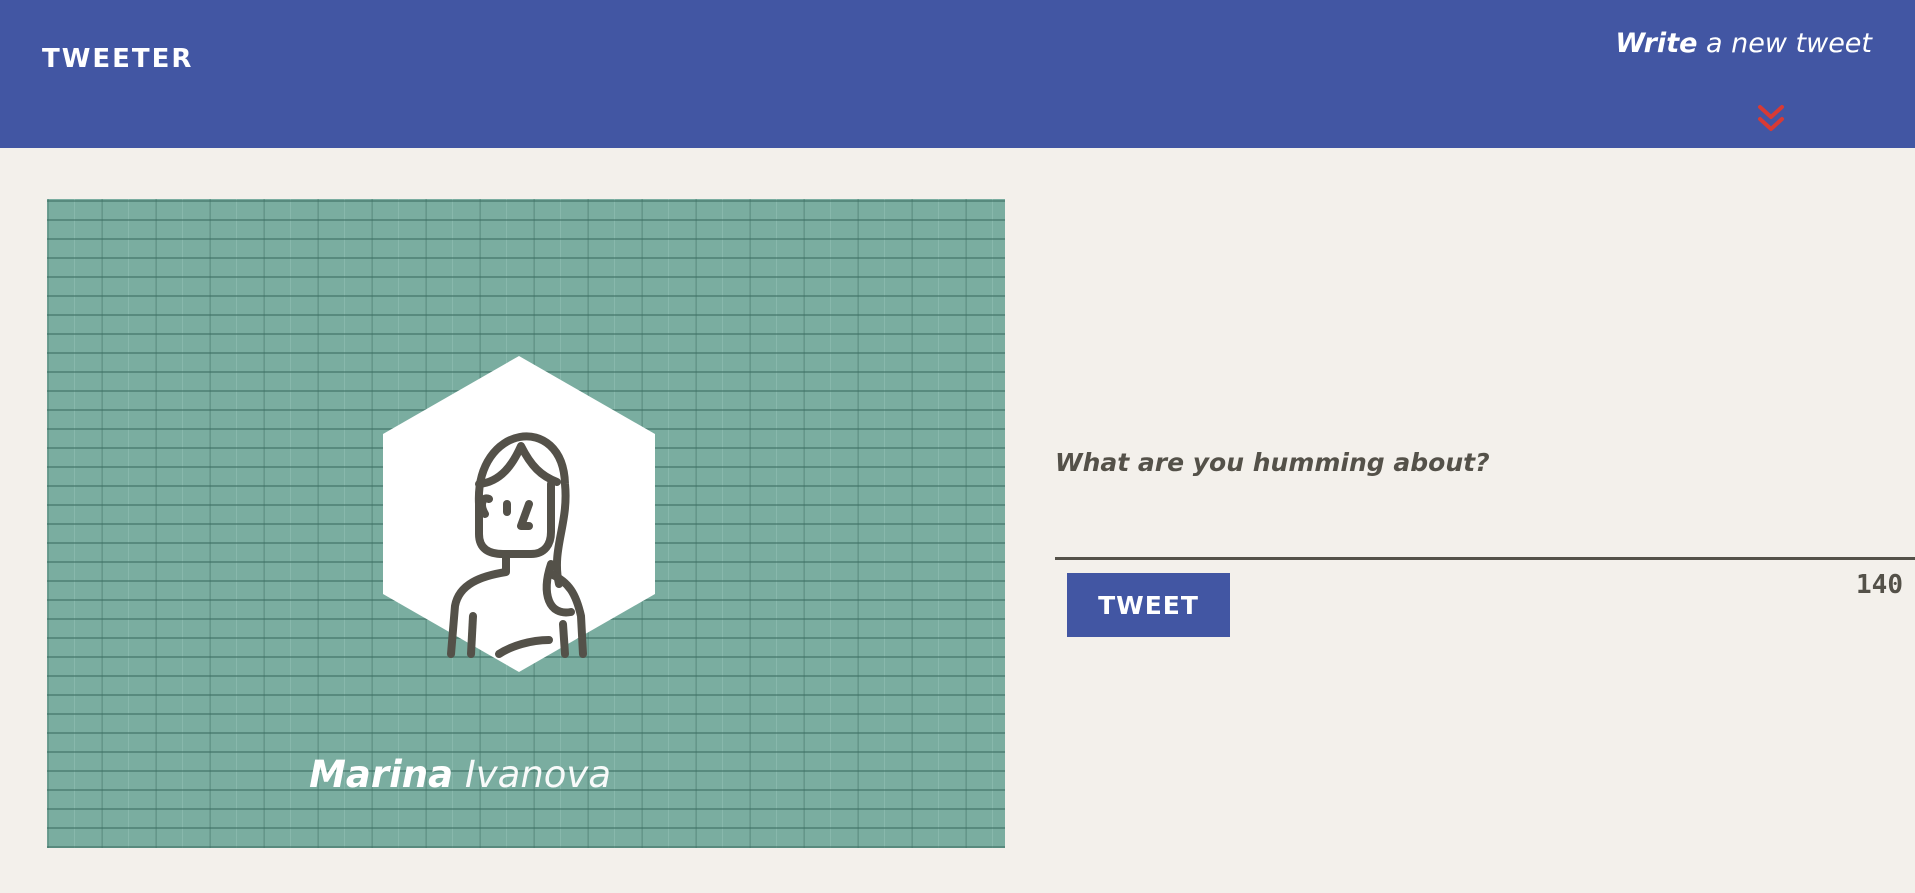  I want to click on brand-logo: TWEETER, so click(117, 59).